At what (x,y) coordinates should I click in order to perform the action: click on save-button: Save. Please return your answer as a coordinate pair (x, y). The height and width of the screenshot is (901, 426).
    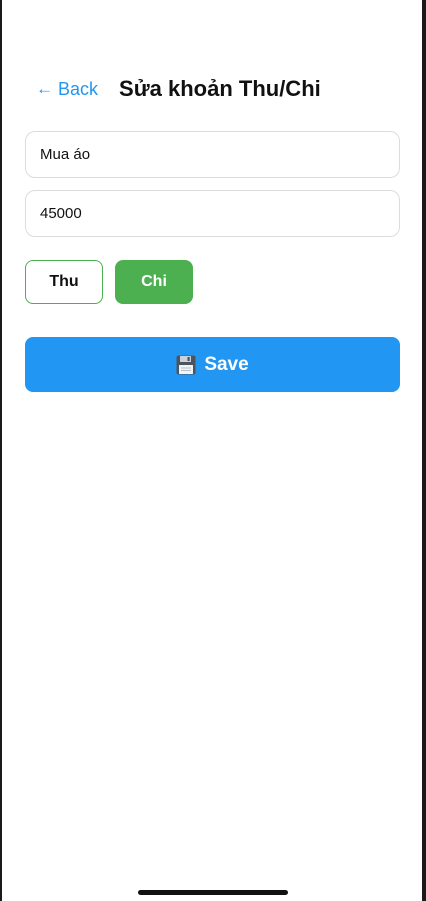
    Looking at the image, I should click on (212, 364).